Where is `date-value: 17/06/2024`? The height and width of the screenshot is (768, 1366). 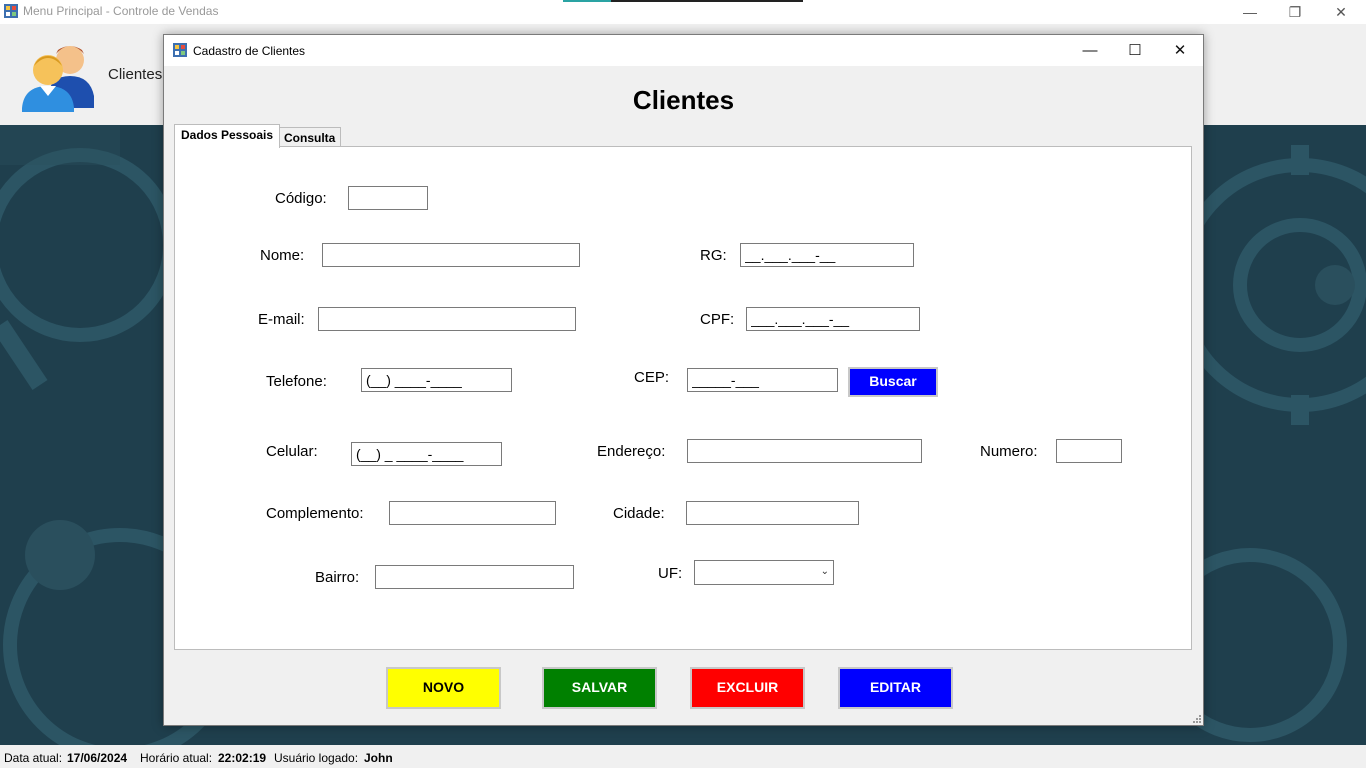 date-value: 17/06/2024 is located at coordinates (97, 758).